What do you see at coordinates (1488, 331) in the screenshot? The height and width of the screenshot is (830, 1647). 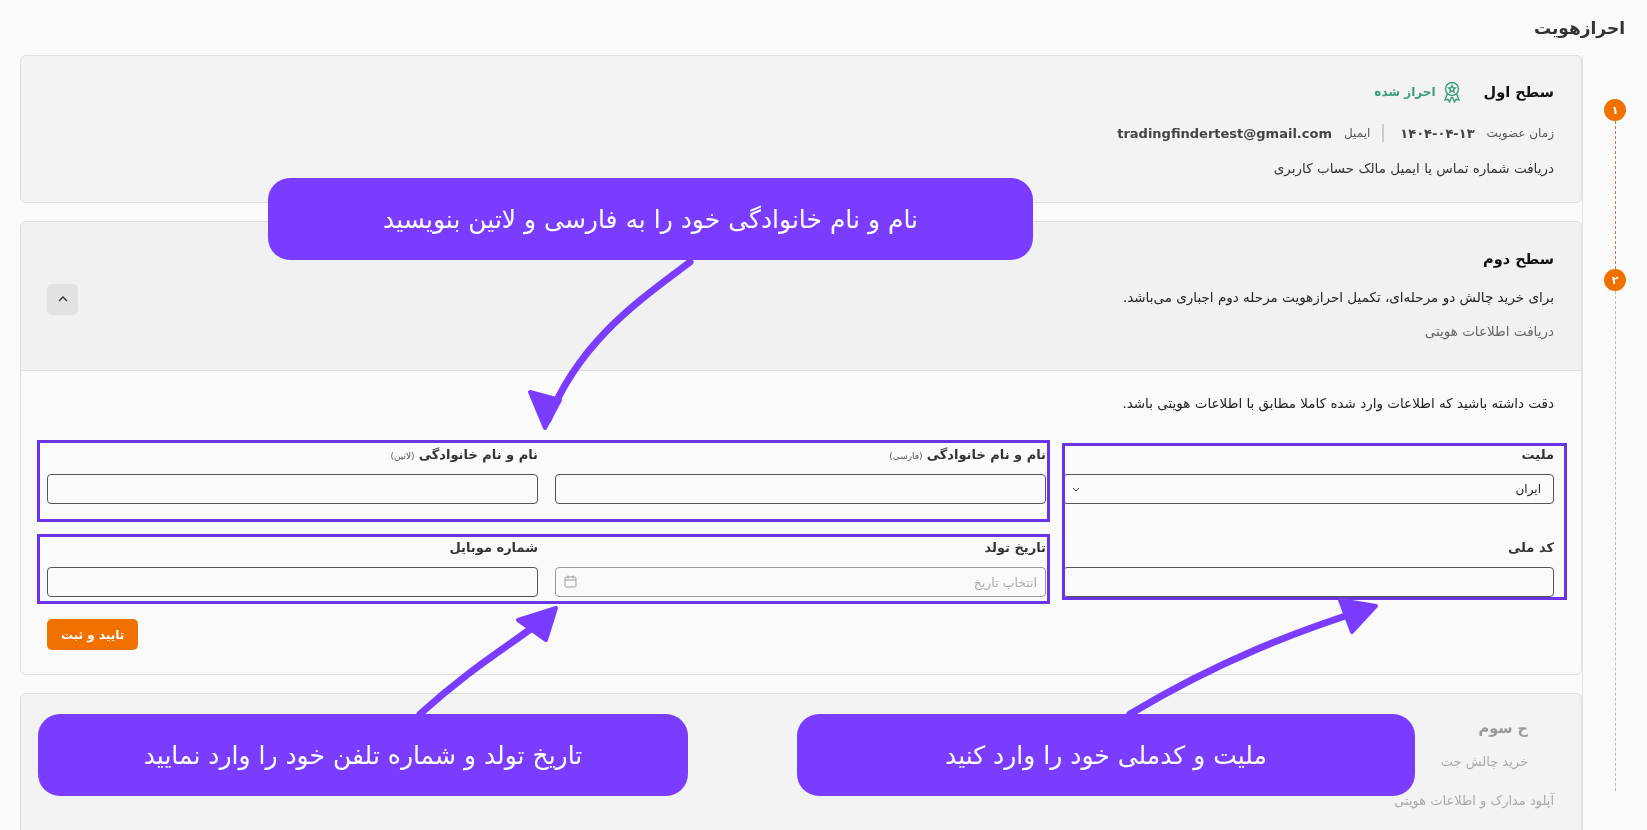 I see `level-description: دریافت اطلاعات هویتی` at bounding box center [1488, 331].